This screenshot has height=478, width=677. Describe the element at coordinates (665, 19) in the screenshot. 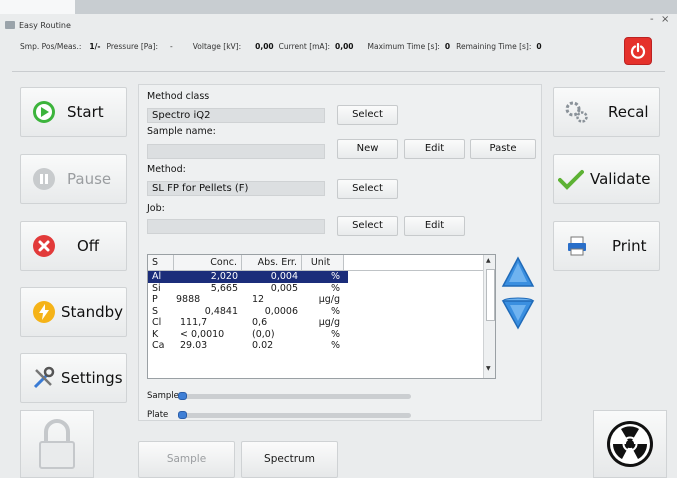

I see `close-button: ×` at that location.